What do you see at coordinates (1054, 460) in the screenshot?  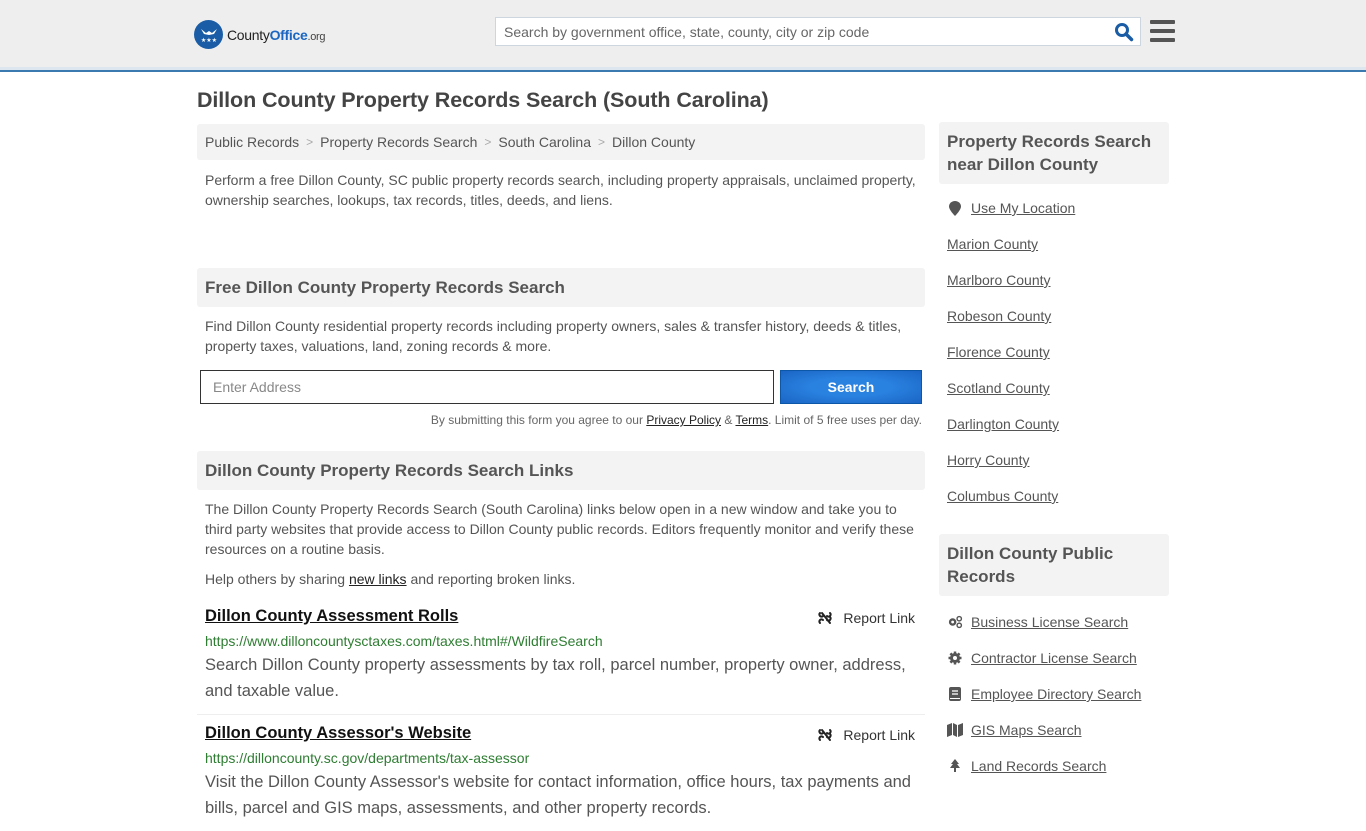 I see `county-link-item: Horry County` at bounding box center [1054, 460].